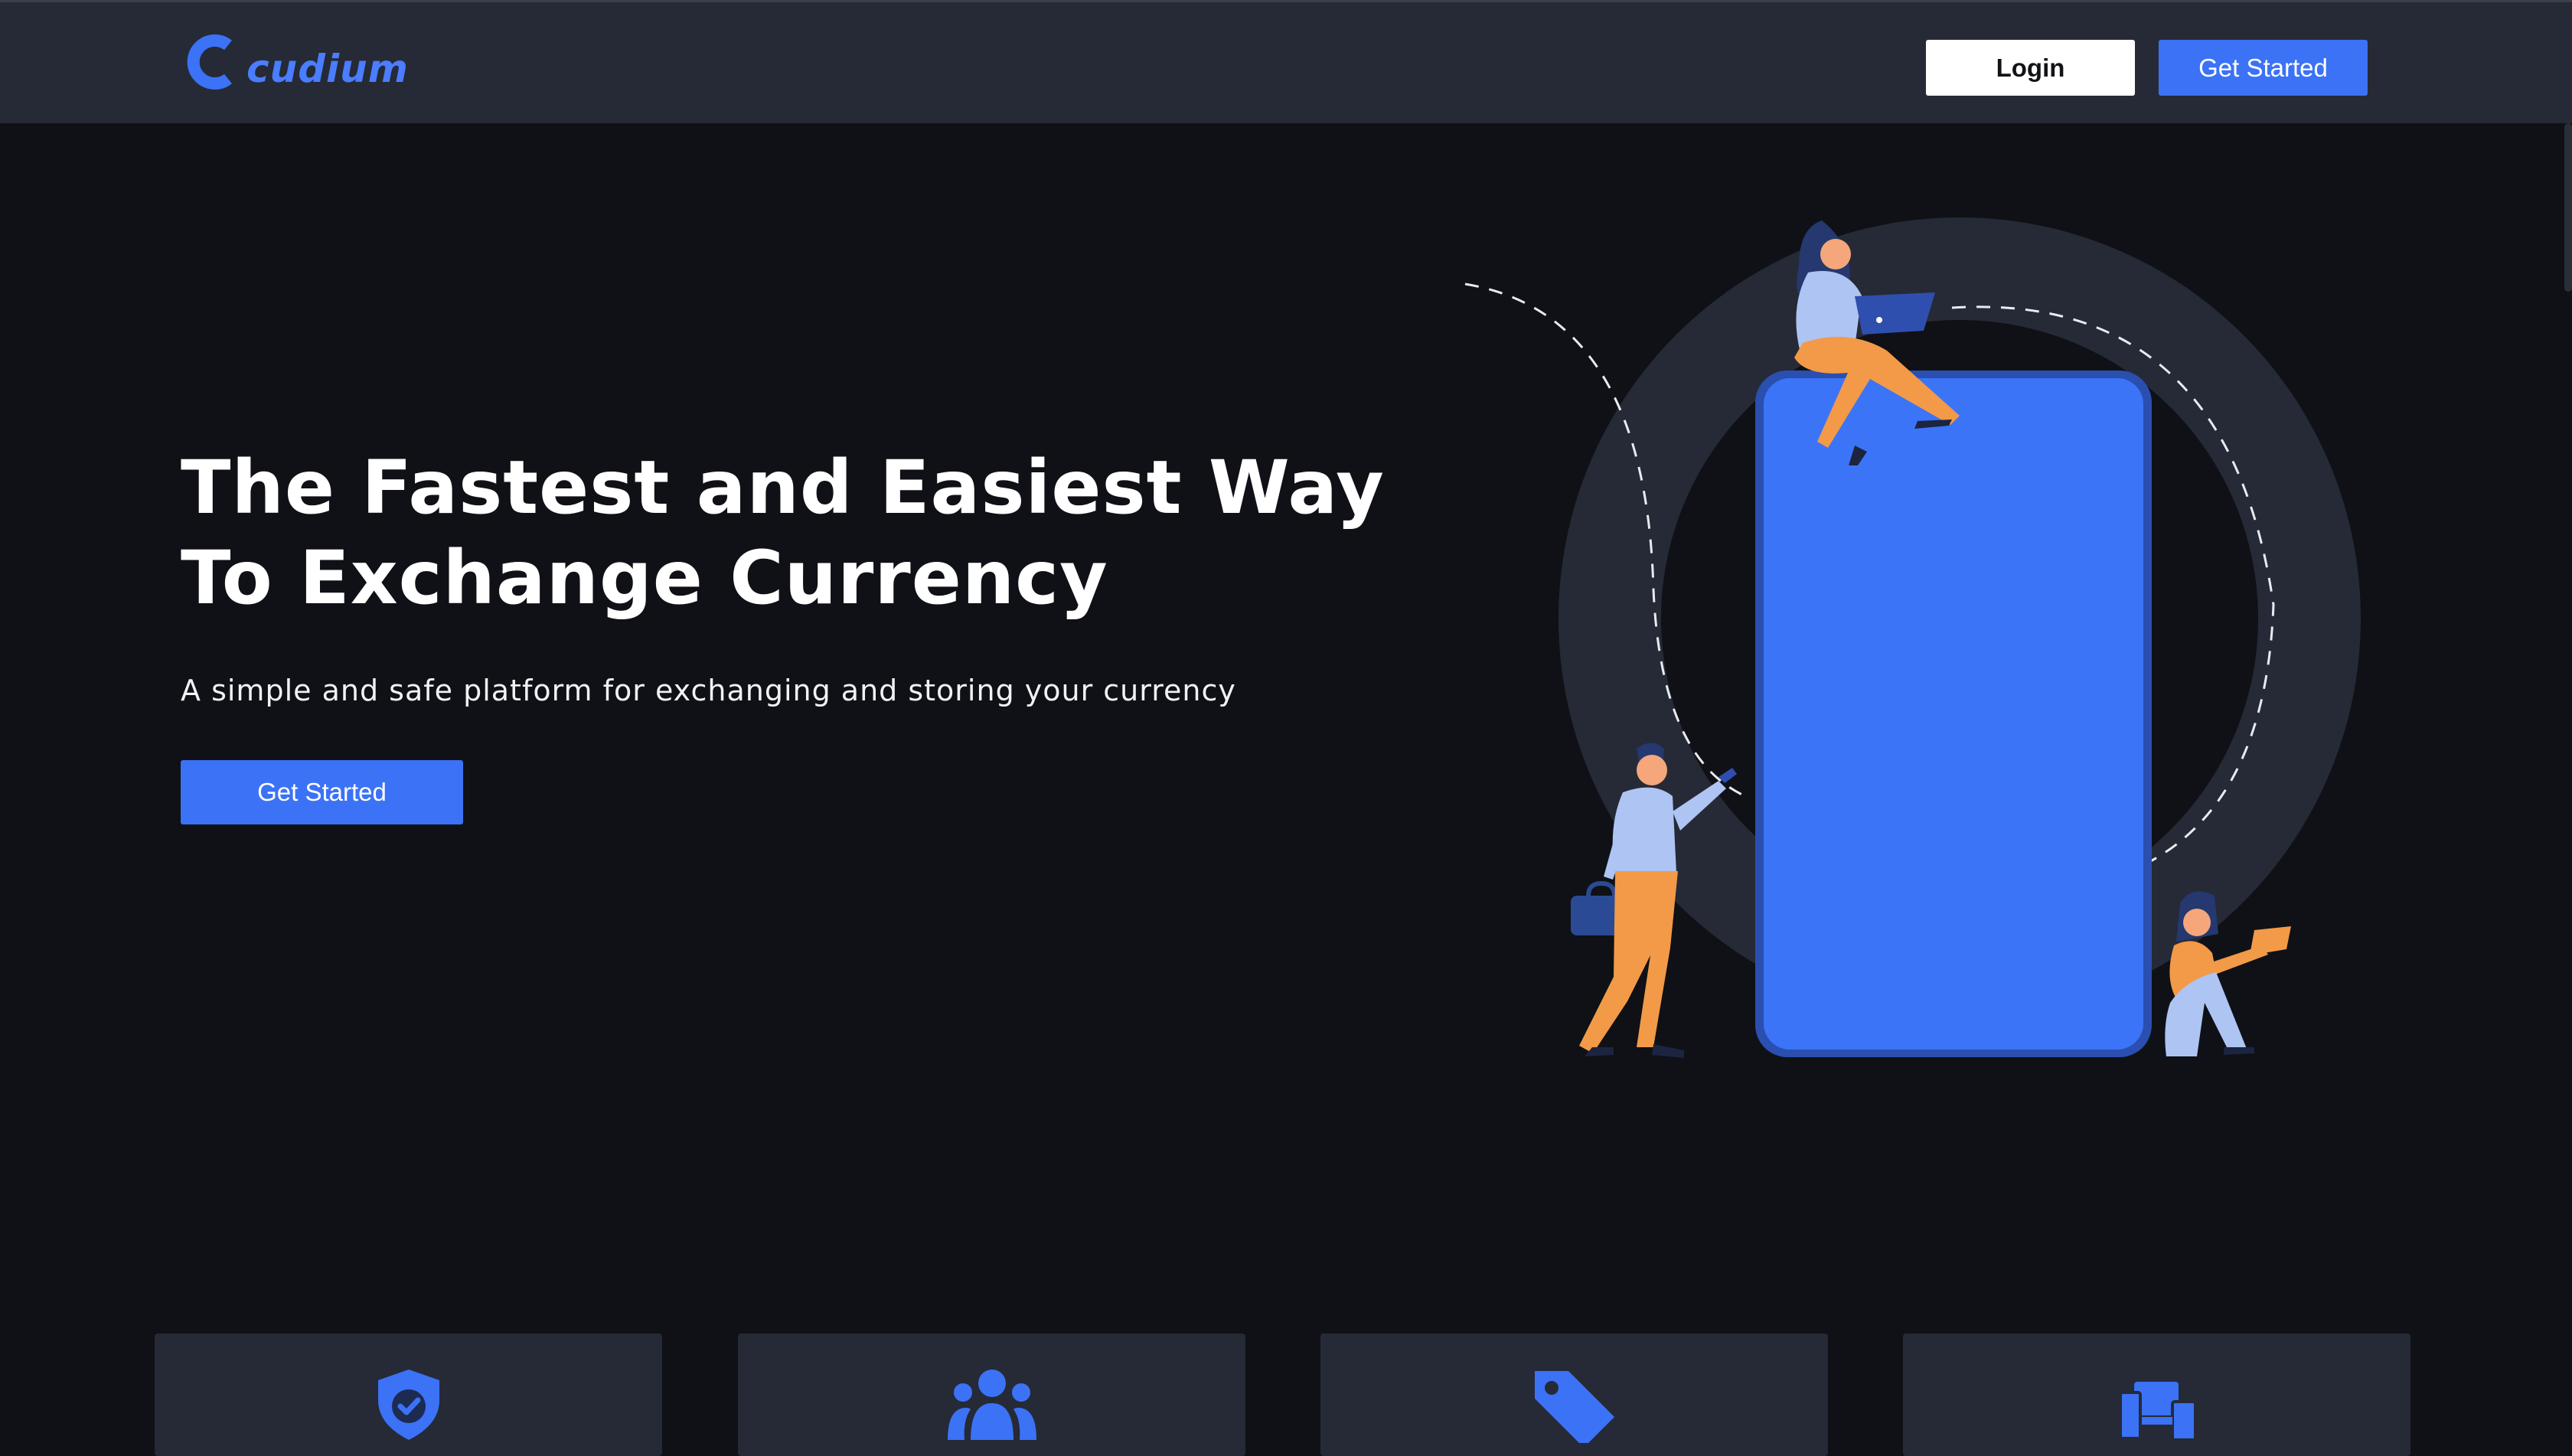  I want to click on cudium-logo: cudium, so click(295, 62).